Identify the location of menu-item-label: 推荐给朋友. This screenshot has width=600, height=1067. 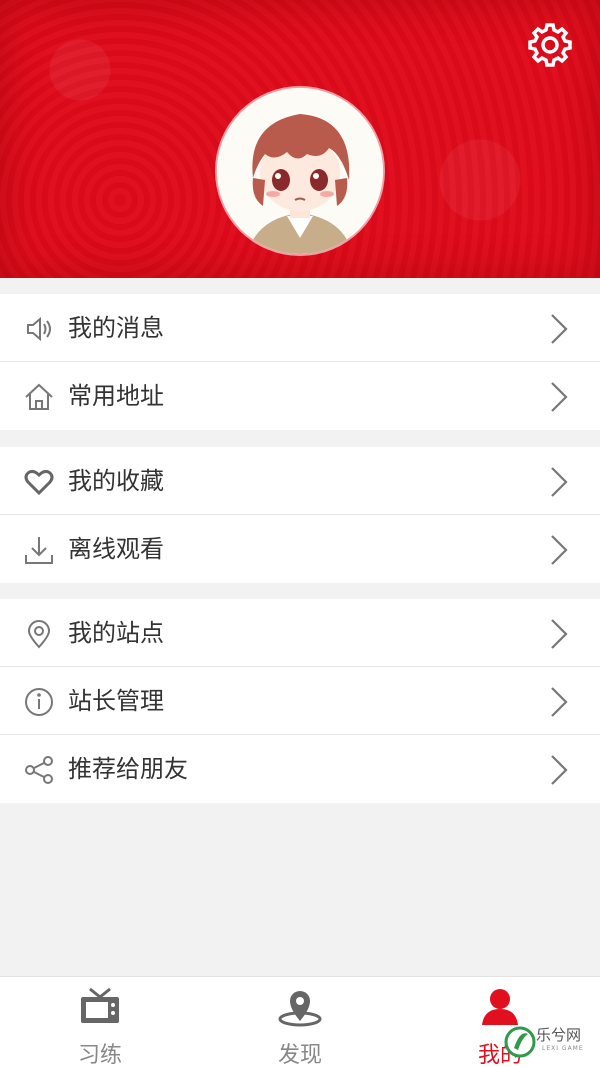
(128, 769).